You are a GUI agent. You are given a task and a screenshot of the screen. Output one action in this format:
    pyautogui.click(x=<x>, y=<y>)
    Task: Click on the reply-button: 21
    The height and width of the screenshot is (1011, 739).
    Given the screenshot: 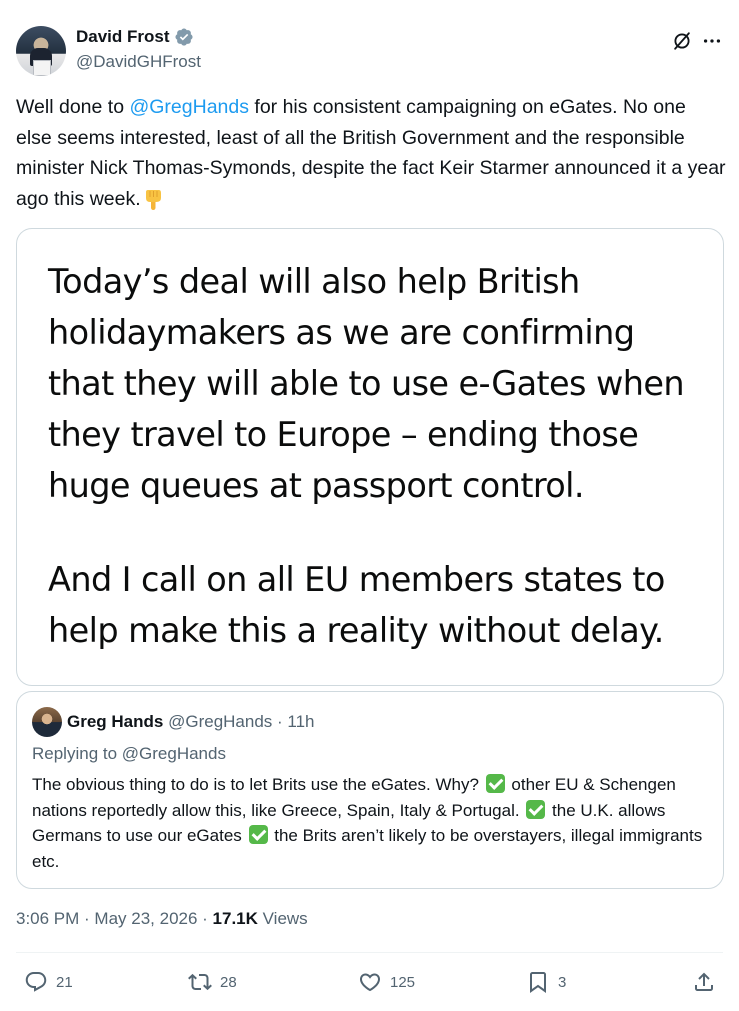 What is the action you would take?
    pyautogui.click(x=48, y=982)
    